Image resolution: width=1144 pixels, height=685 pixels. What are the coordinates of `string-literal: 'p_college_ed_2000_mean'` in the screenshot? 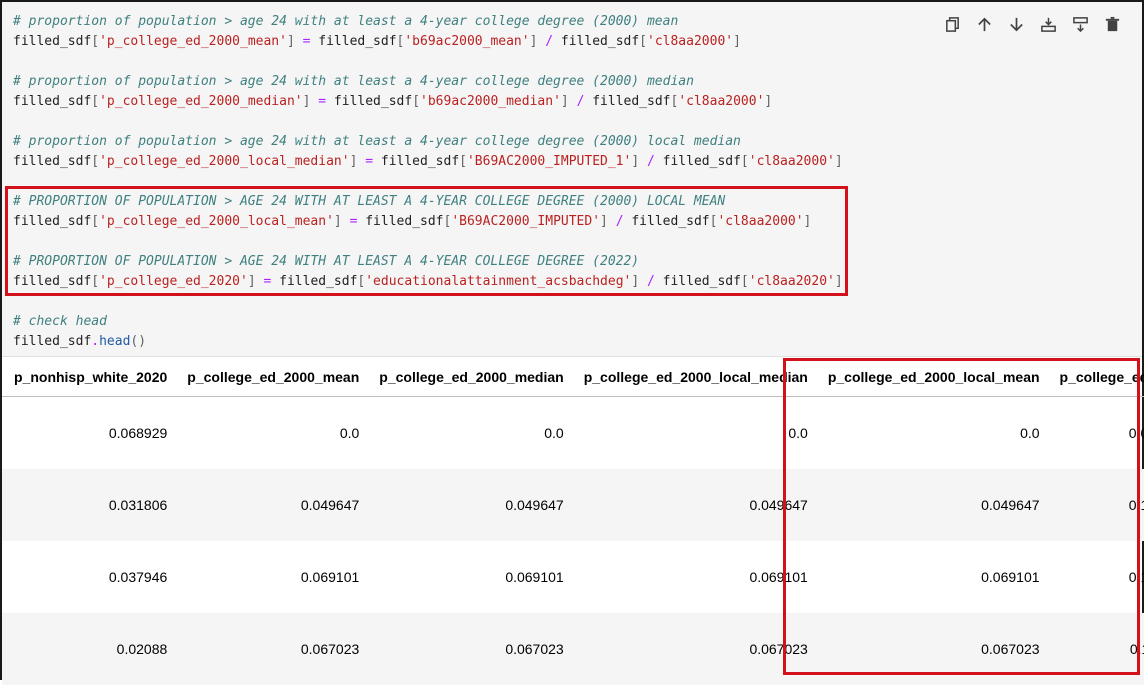 It's located at (193, 41).